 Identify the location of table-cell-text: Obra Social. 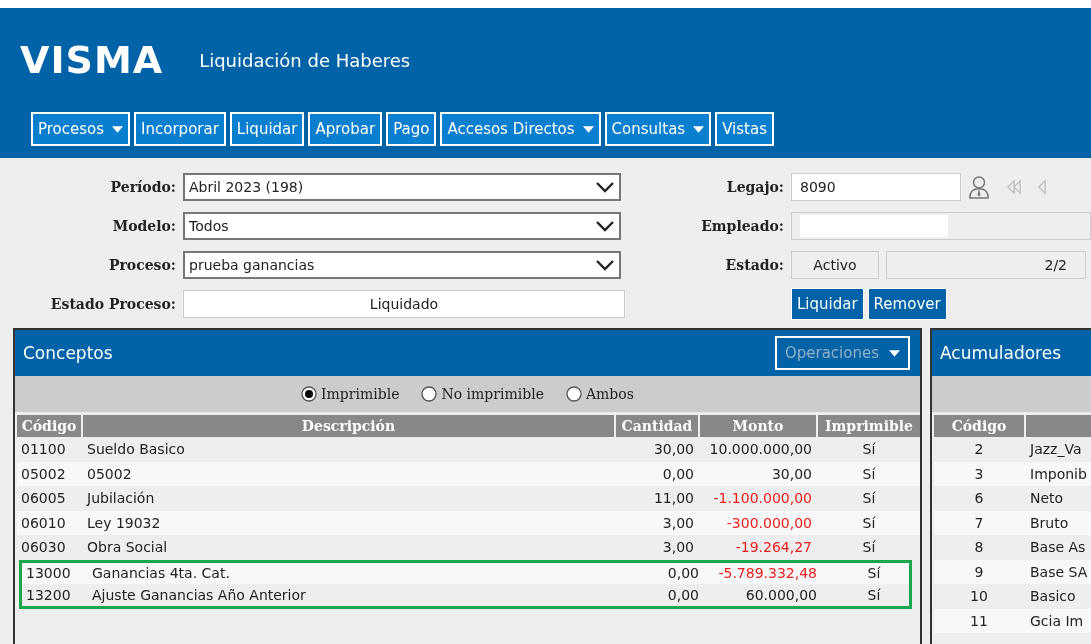
(127, 547).